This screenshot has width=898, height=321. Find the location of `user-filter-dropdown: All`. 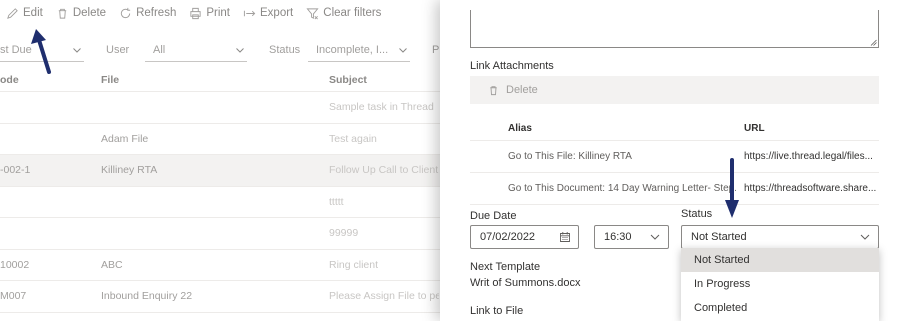

user-filter-dropdown: All is located at coordinates (196, 50).